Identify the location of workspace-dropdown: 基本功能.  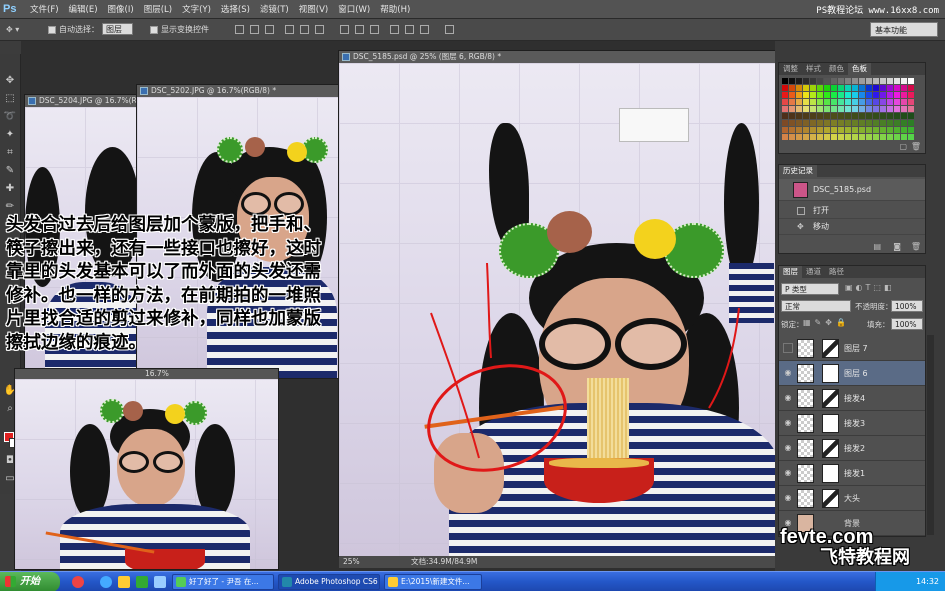
(904, 29).